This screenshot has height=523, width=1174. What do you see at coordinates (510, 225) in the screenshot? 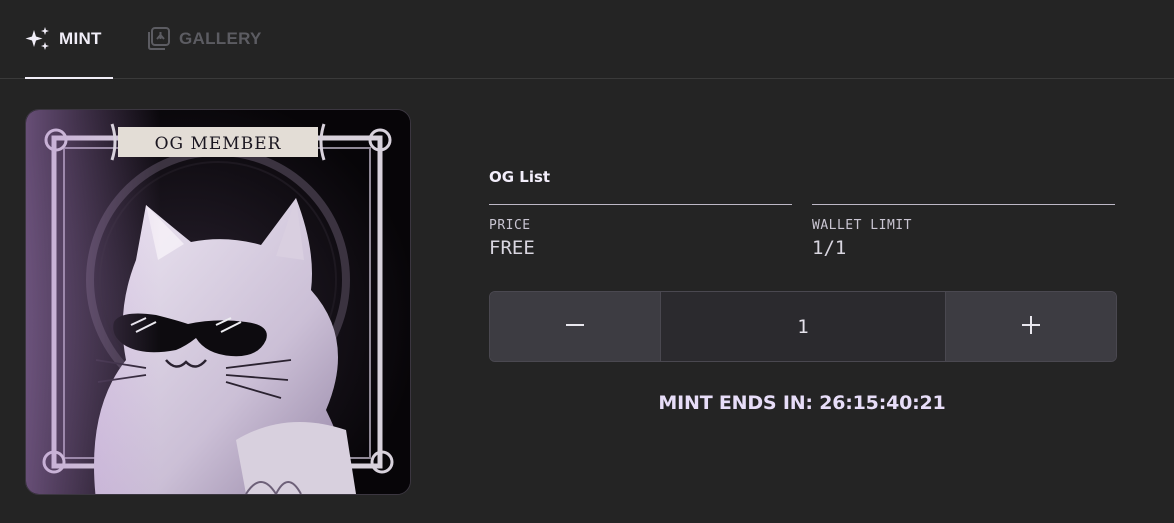
I see `price-label: PRICE` at bounding box center [510, 225].